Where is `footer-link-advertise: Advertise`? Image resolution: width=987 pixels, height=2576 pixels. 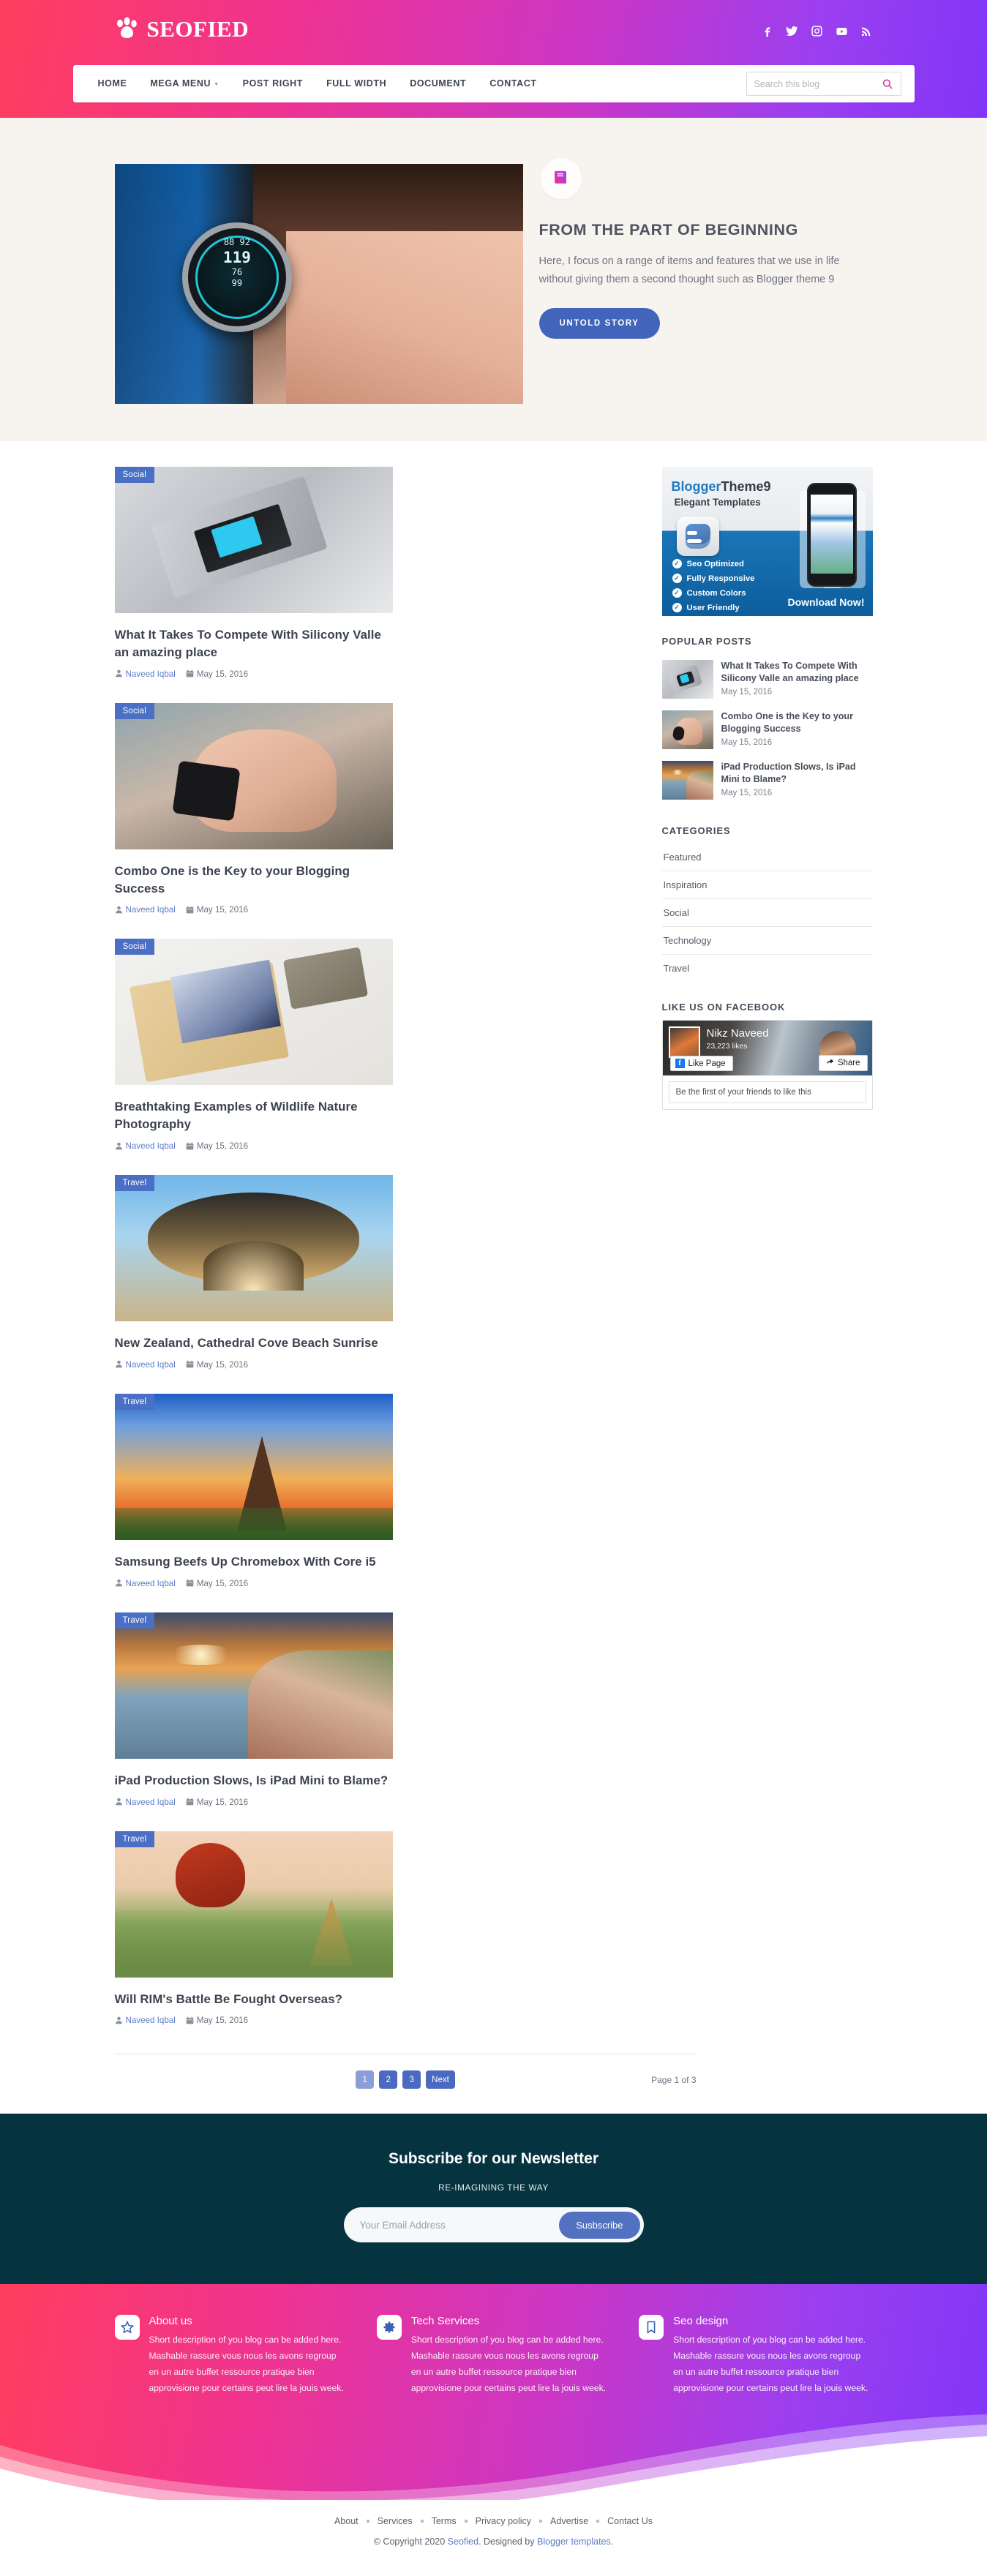 footer-link-advertise: Advertise is located at coordinates (569, 2521).